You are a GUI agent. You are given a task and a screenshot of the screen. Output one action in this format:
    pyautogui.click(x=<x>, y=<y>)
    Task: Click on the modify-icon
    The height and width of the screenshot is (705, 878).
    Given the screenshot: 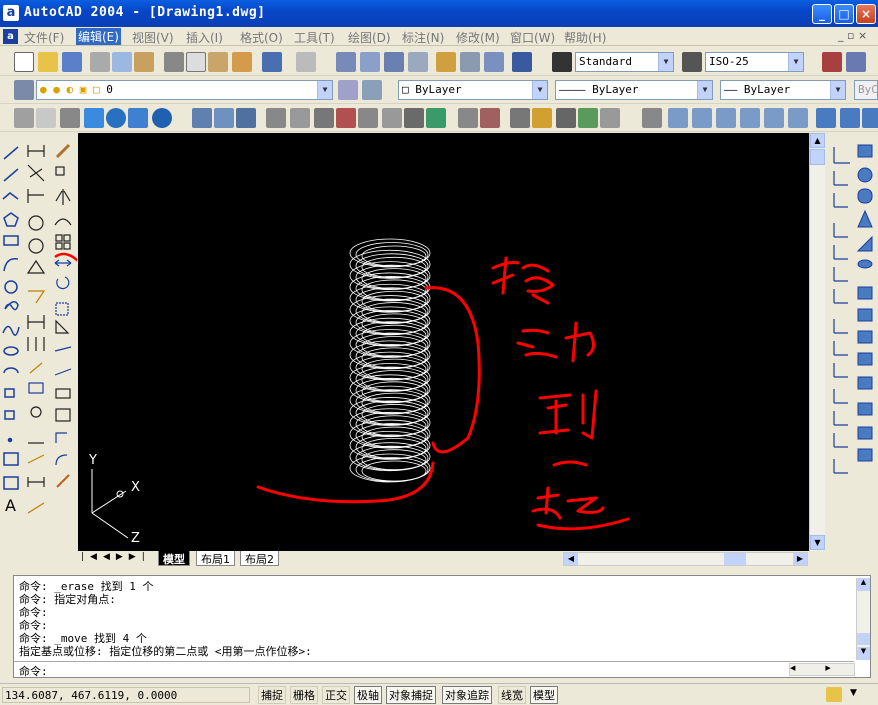 What is the action you would take?
    pyautogui.click(x=832, y=62)
    